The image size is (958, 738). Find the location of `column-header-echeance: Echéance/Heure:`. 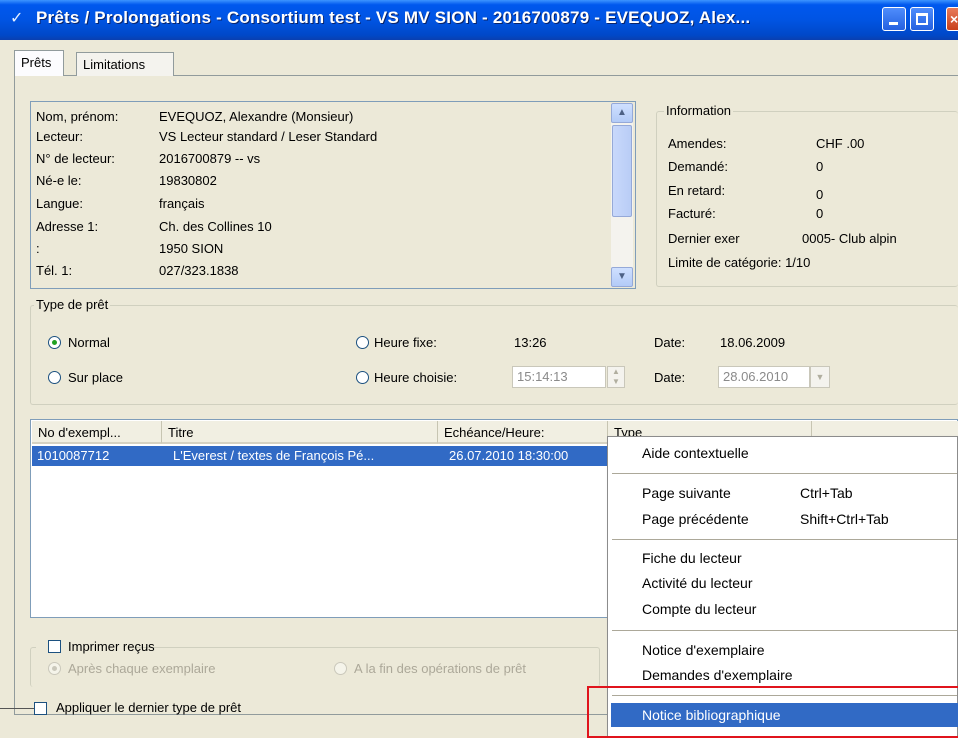

column-header-echeance: Echéance/Heure: is located at coordinates (523, 432).